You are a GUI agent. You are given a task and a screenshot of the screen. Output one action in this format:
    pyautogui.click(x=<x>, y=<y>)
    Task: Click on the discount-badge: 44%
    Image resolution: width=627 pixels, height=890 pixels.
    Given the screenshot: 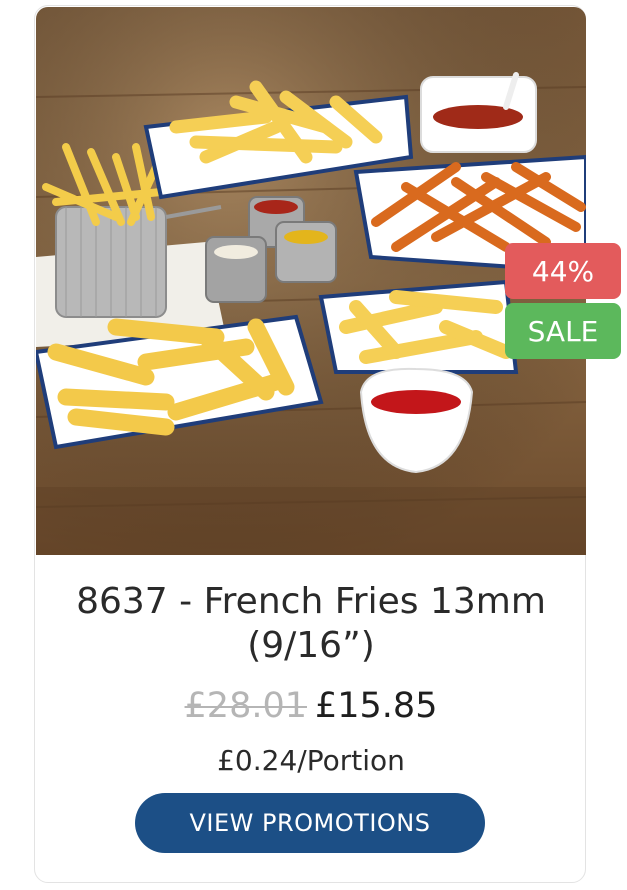 What is the action you would take?
    pyautogui.click(x=563, y=271)
    